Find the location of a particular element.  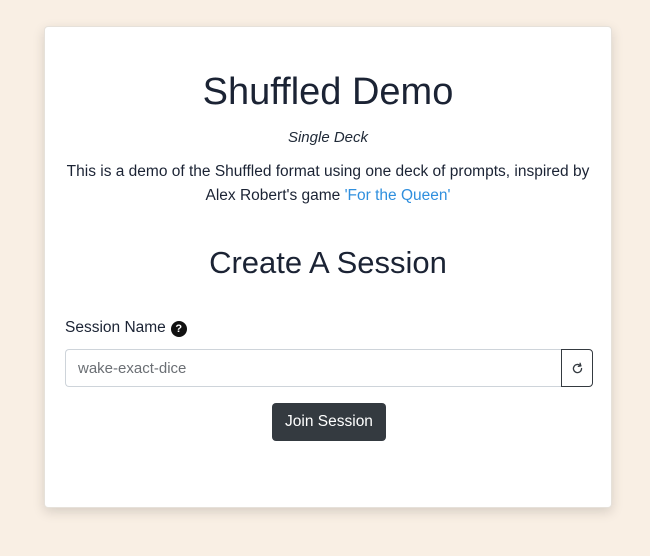

page-subtitle: Single Deck is located at coordinates (328, 137).